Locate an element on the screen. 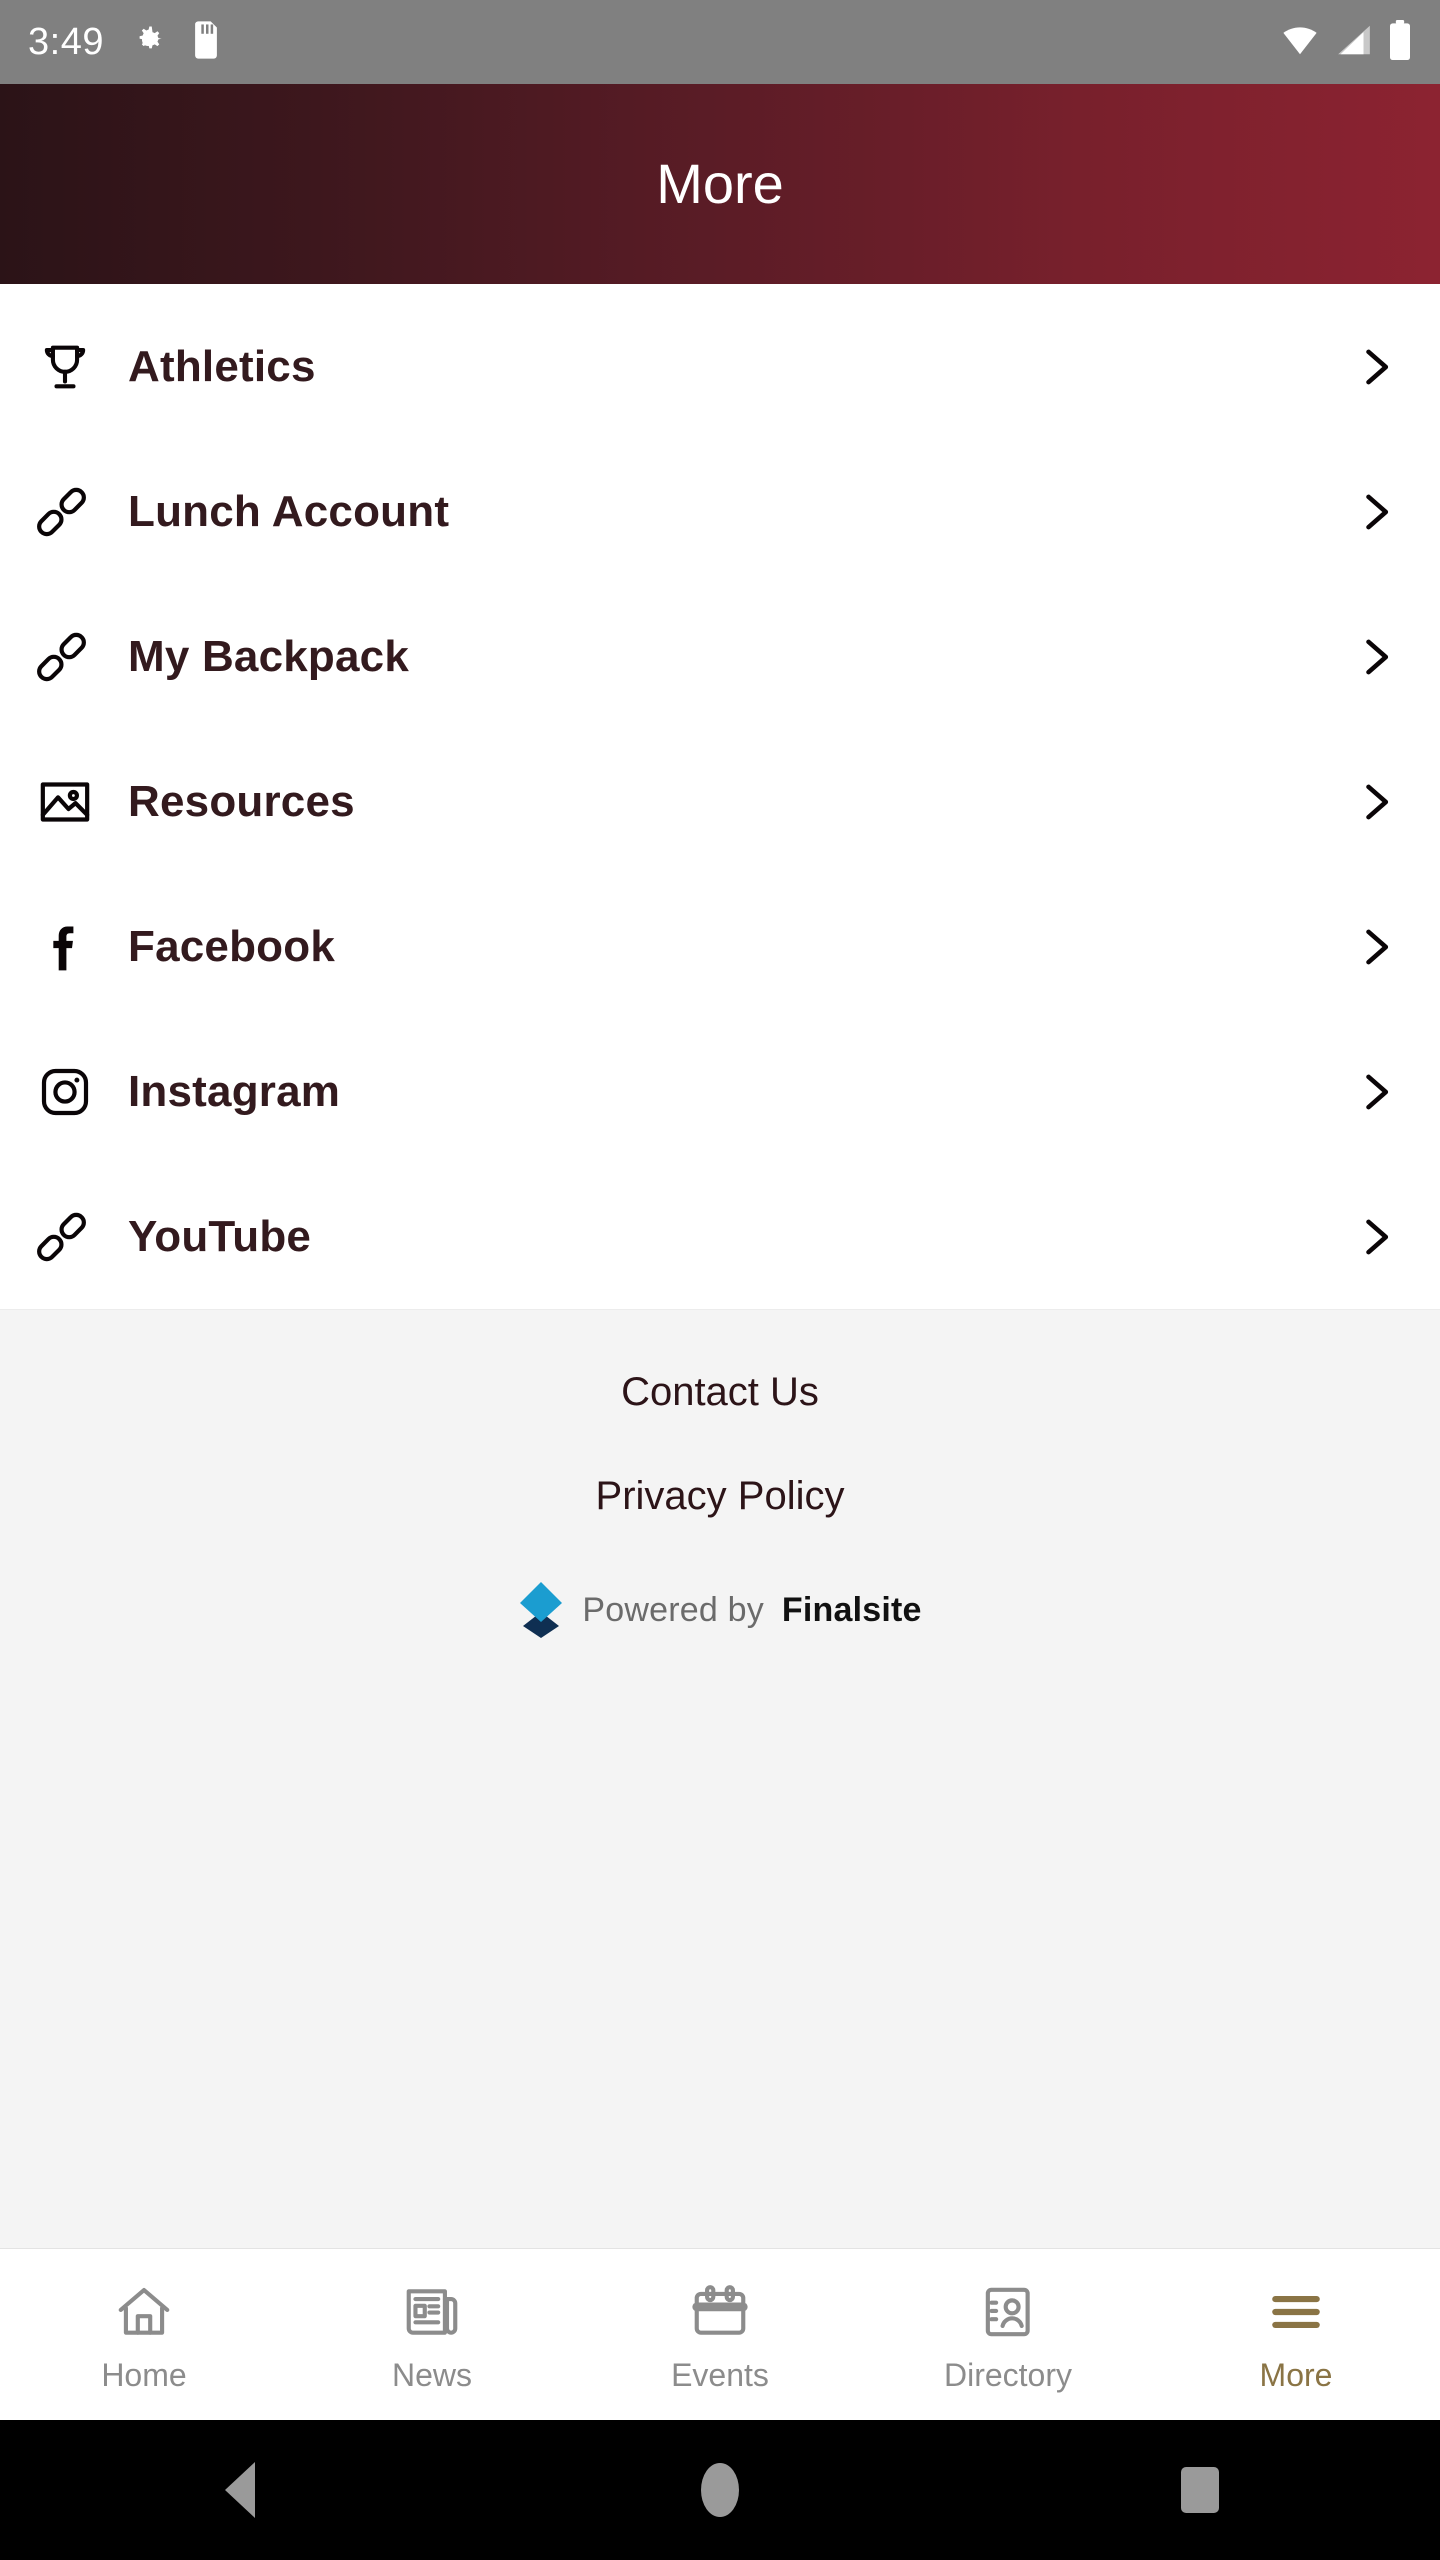  menu-item-instagram: Instagram is located at coordinates (720, 1091).